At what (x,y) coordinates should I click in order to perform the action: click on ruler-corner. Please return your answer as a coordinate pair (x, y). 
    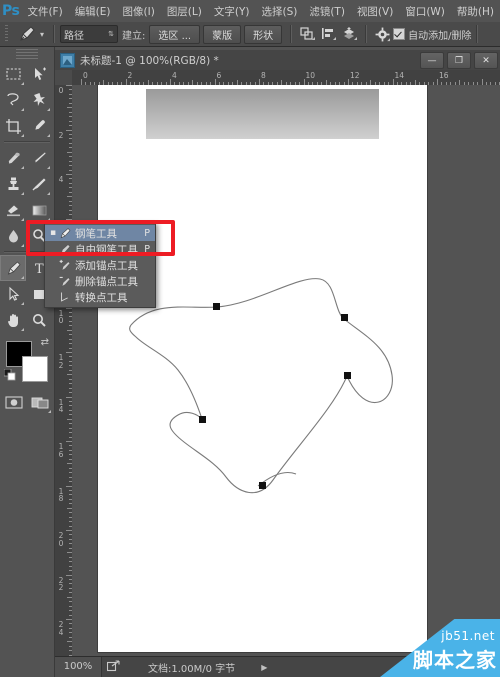
    Looking at the image, I should click on (64, 78).